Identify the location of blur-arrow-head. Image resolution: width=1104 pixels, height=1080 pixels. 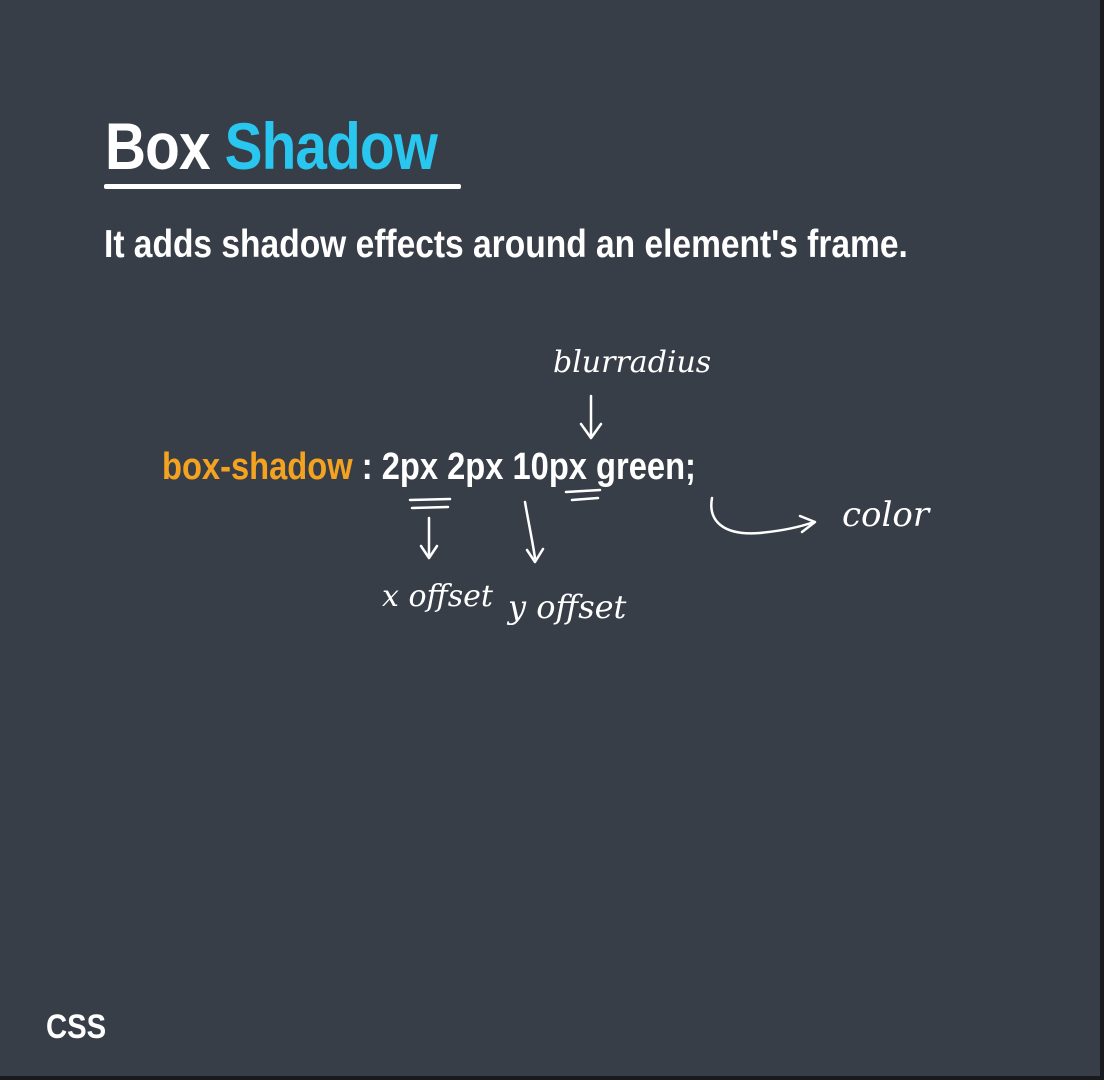
(591, 431).